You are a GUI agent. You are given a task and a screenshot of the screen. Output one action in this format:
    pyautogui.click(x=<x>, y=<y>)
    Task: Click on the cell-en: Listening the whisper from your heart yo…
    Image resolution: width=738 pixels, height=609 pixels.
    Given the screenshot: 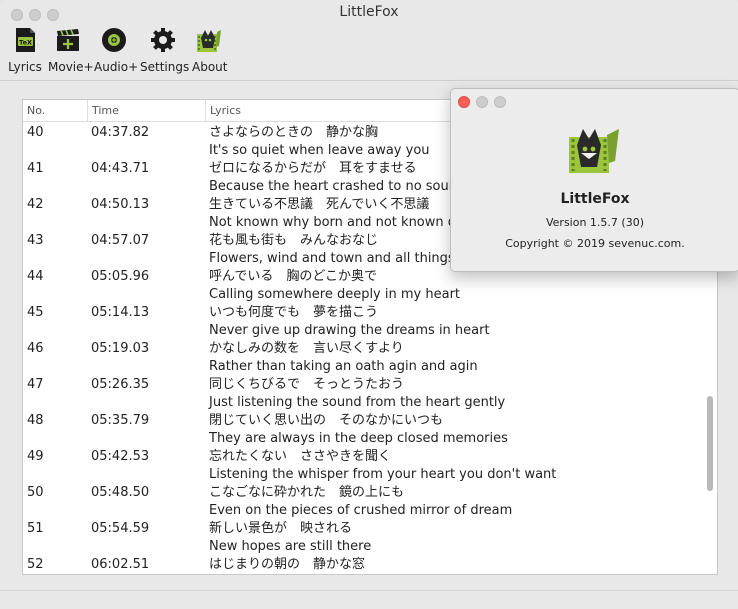 What is the action you would take?
    pyautogui.click(x=383, y=474)
    